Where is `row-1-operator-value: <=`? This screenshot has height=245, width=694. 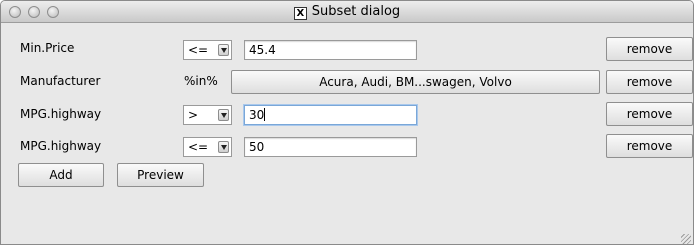
row-1-operator-value: <= is located at coordinates (198, 50).